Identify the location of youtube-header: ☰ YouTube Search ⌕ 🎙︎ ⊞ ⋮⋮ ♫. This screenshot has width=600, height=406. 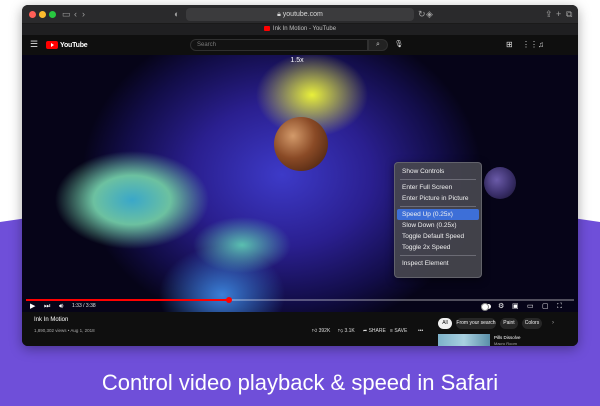
(300, 45).